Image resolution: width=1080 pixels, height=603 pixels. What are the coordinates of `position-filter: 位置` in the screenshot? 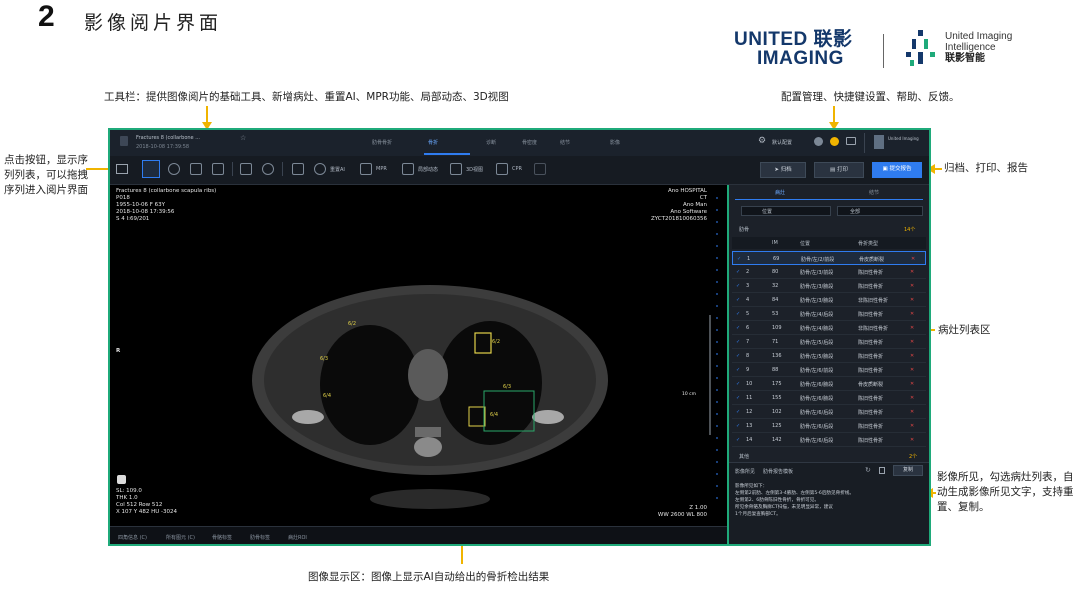 It's located at (786, 211).